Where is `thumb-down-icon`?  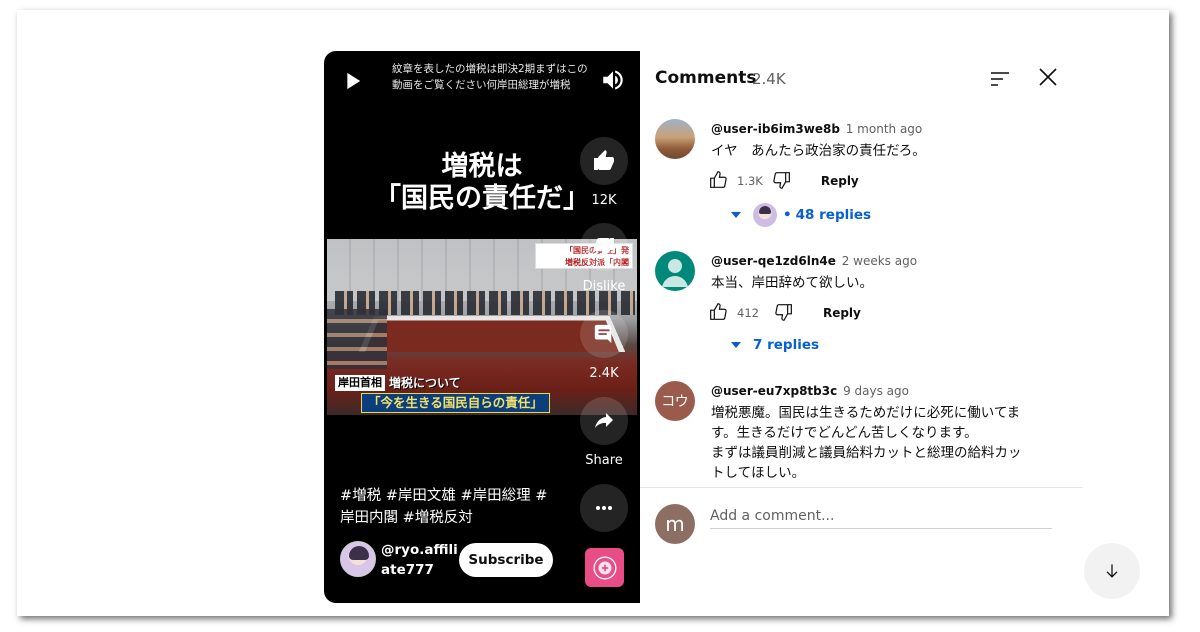 thumb-down-icon is located at coordinates (604, 248).